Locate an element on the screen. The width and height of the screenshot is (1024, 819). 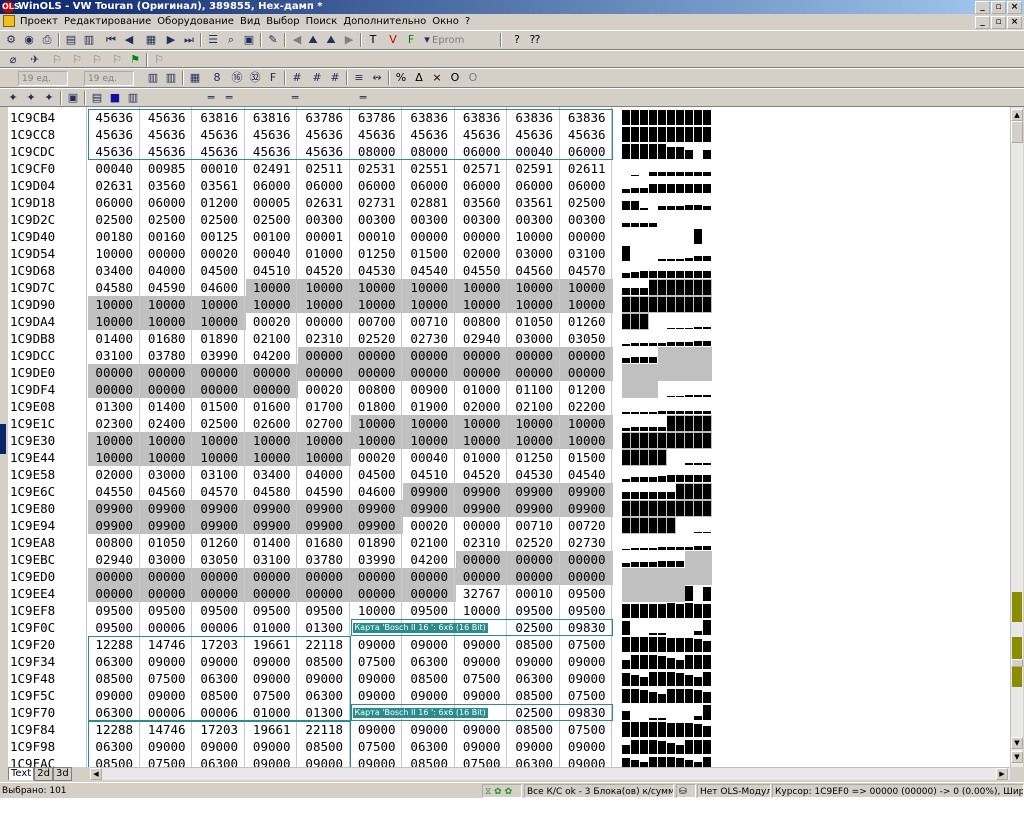
org2-icon: O is located at coordinates (473, 78).